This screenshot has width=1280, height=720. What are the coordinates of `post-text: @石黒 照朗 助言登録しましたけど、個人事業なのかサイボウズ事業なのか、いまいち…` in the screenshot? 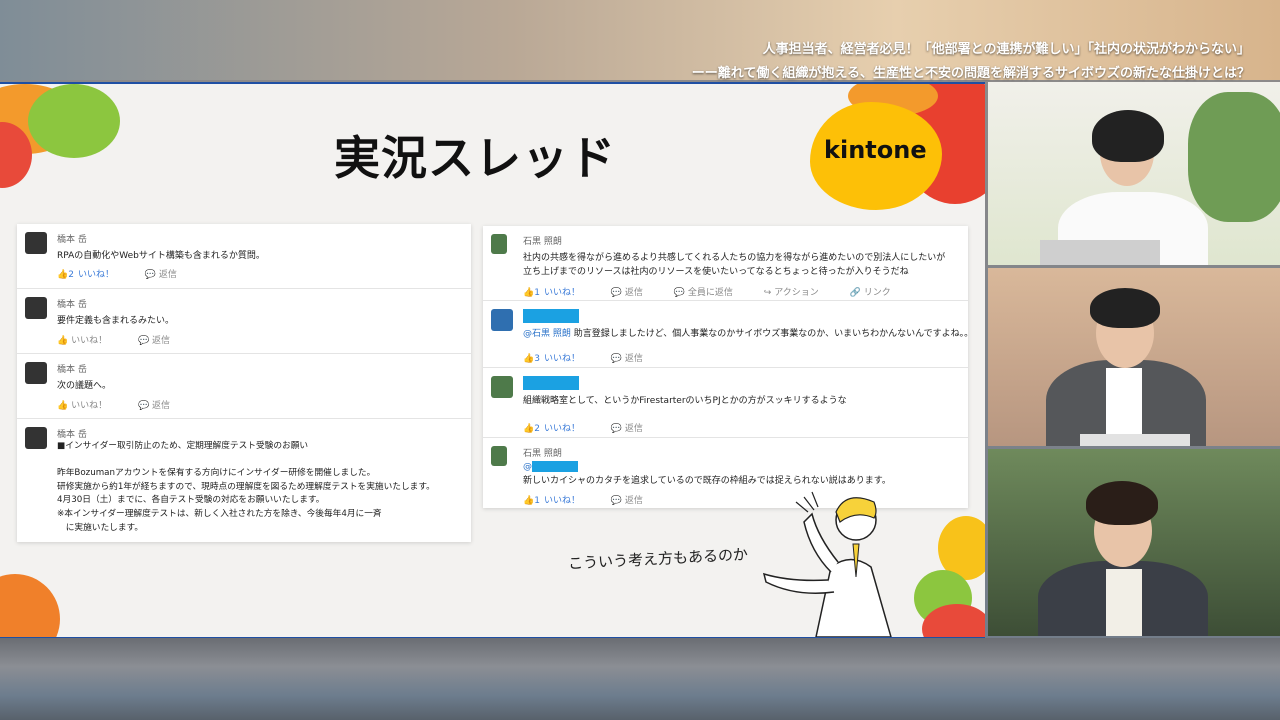 It's located at (748, 334).